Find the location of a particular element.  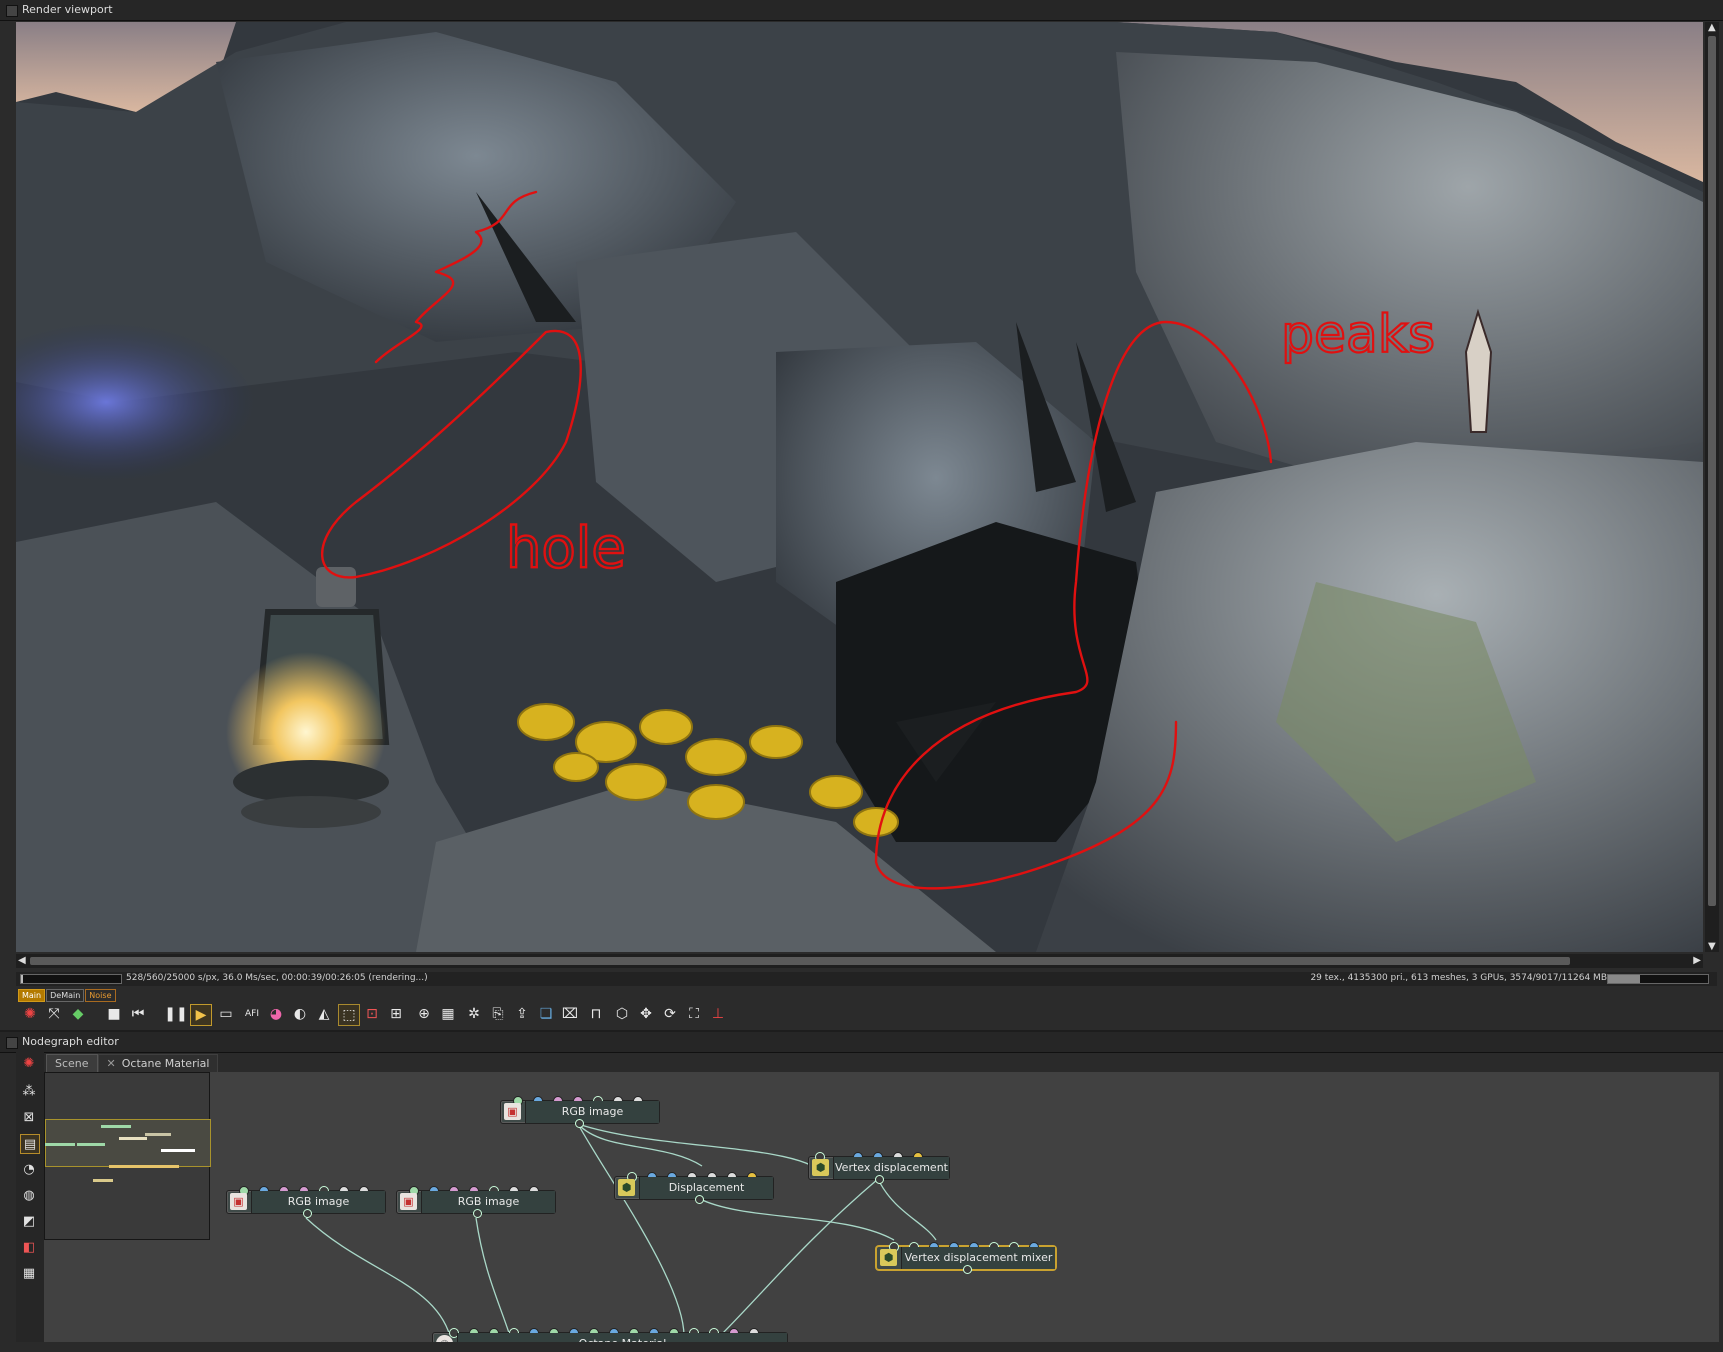

render-progress-bar is located at coordinates (71, 979).